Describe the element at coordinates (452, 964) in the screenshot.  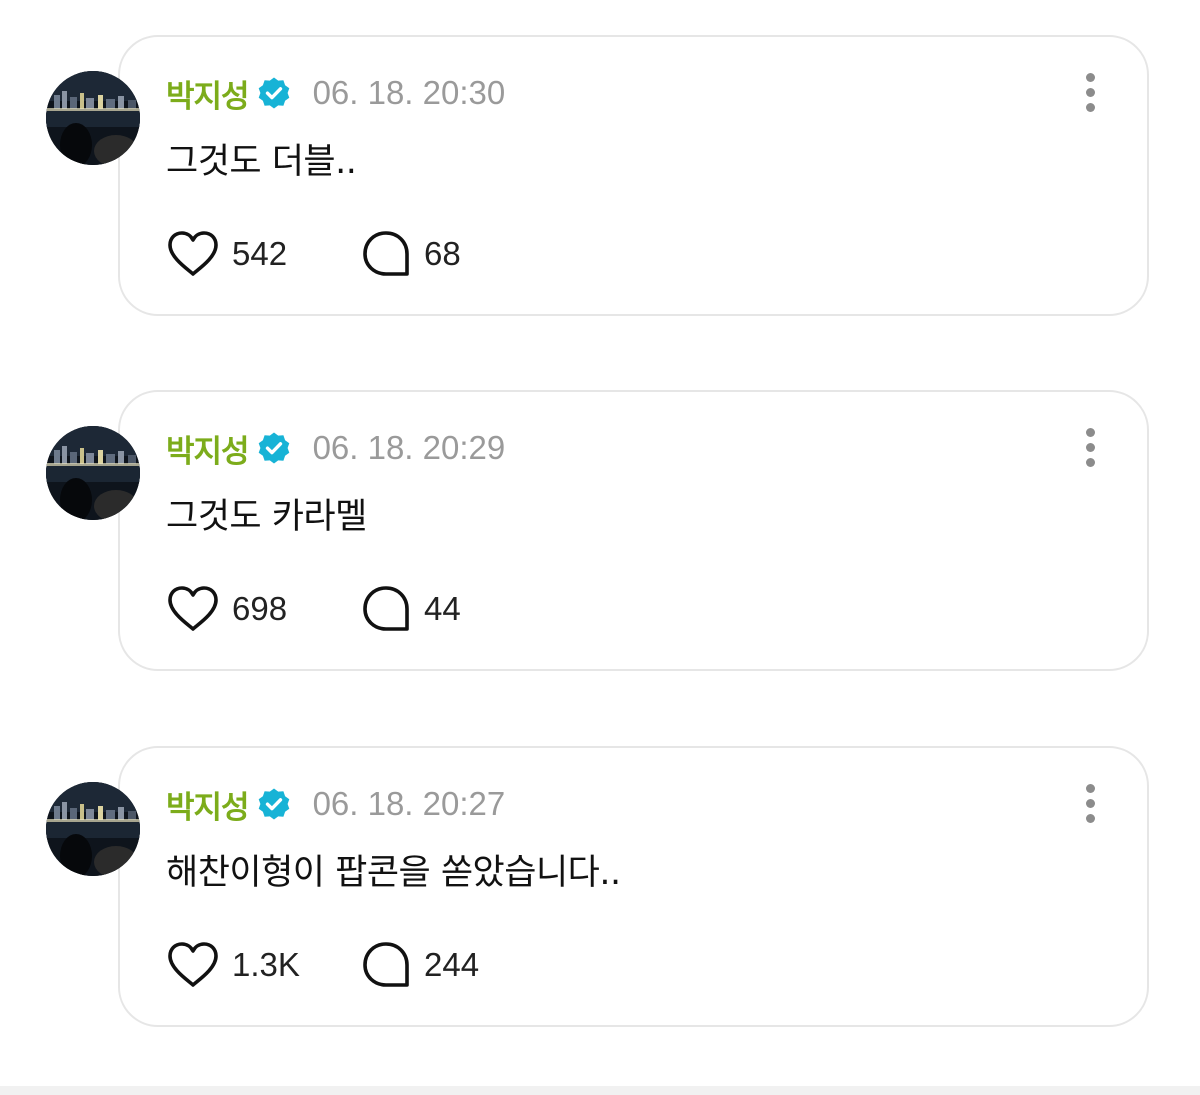
I see `comment-count: 244` at that location.